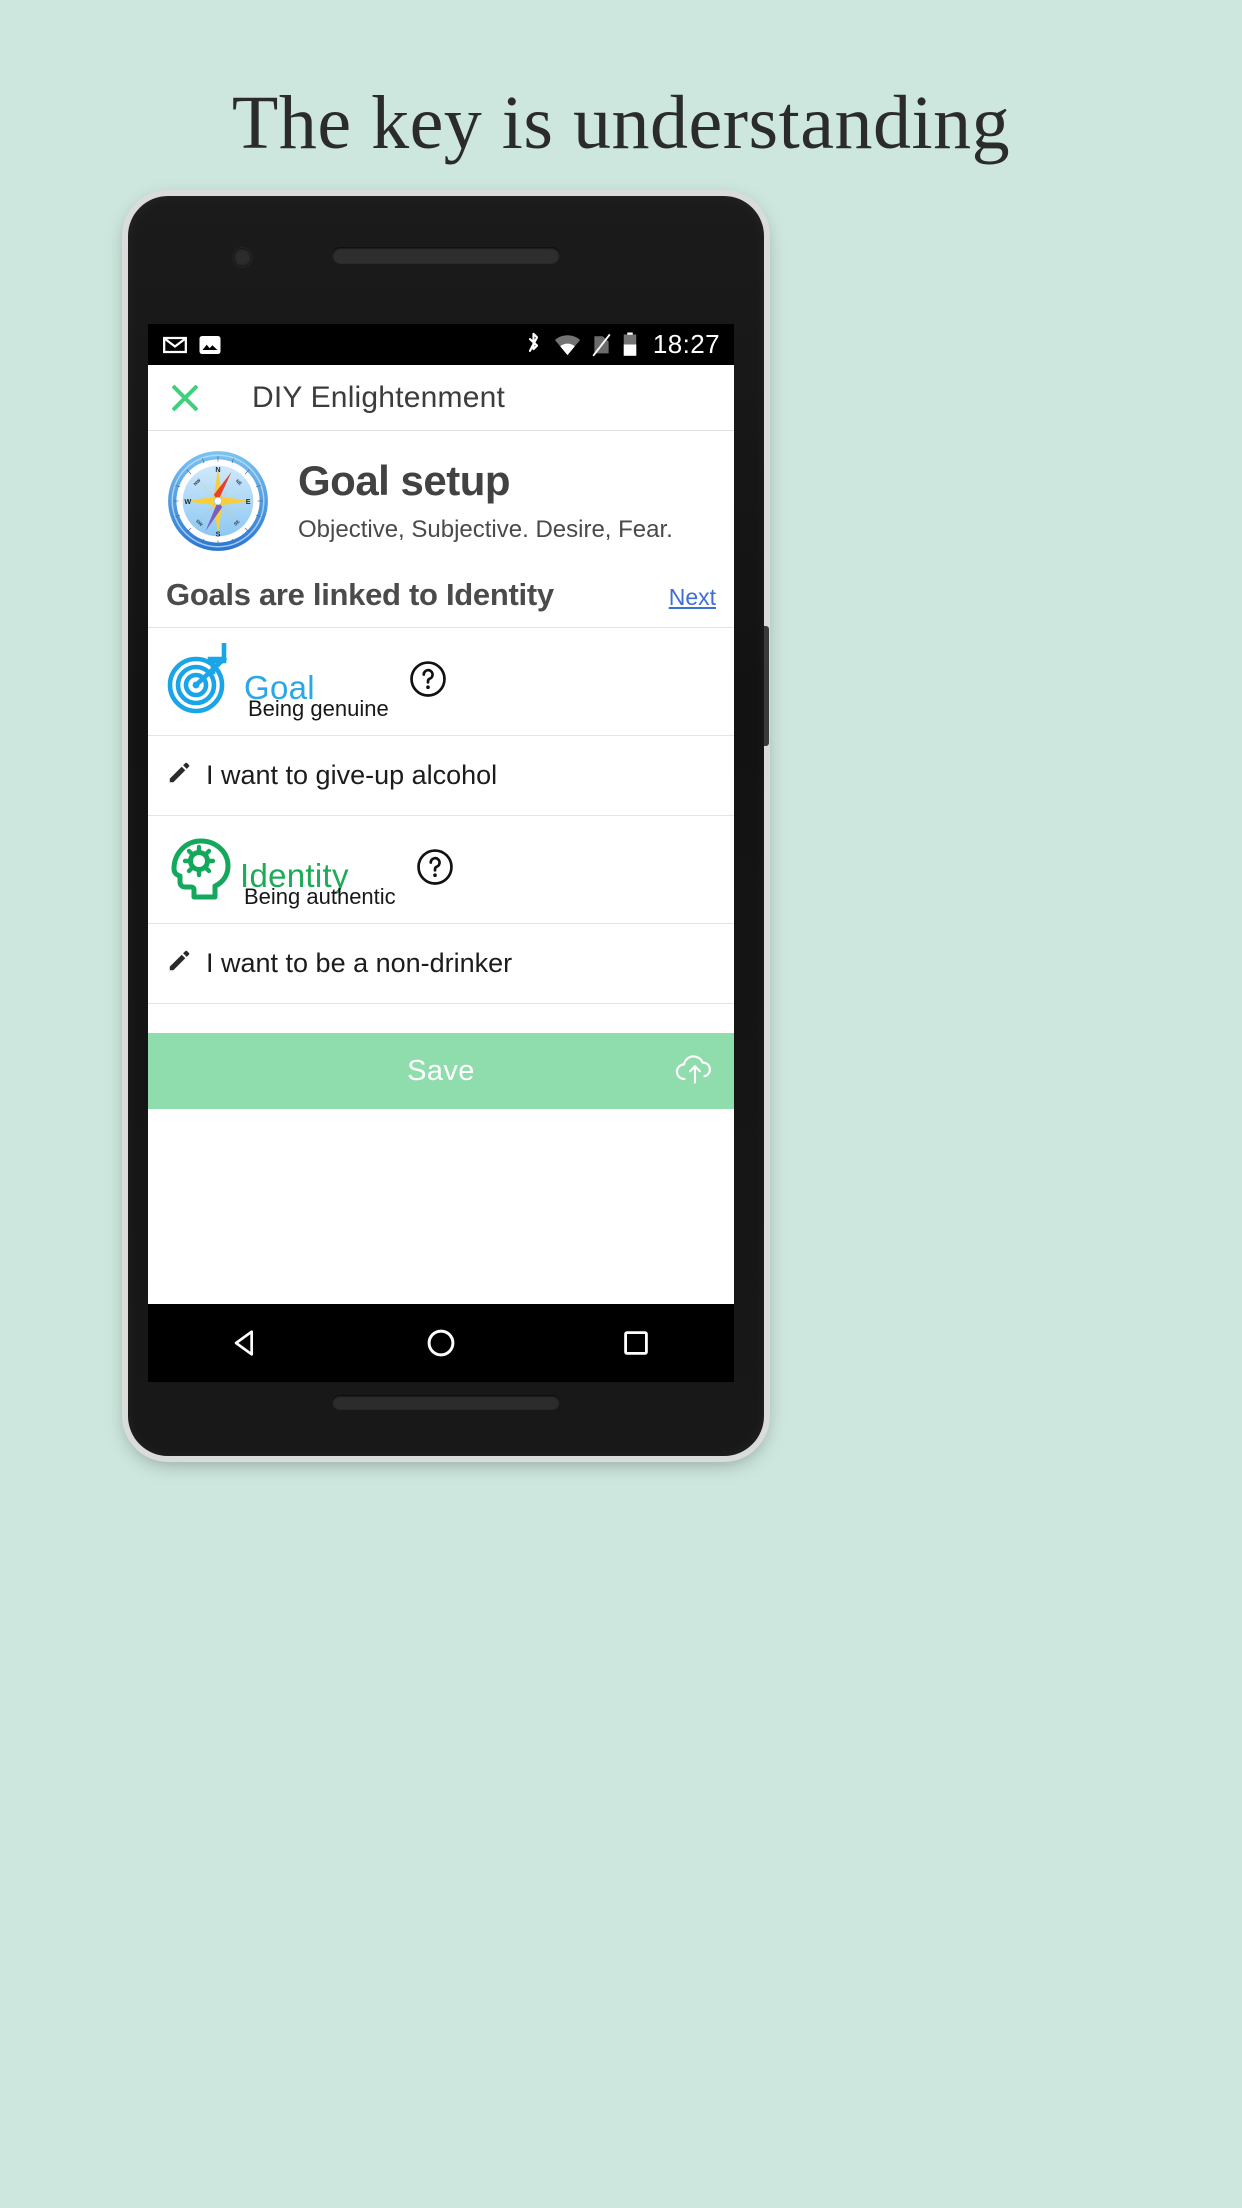 The image size is (1242, 2208). I want to click on goal-input-row: I want to give-up alcohol, so click(441, 775).